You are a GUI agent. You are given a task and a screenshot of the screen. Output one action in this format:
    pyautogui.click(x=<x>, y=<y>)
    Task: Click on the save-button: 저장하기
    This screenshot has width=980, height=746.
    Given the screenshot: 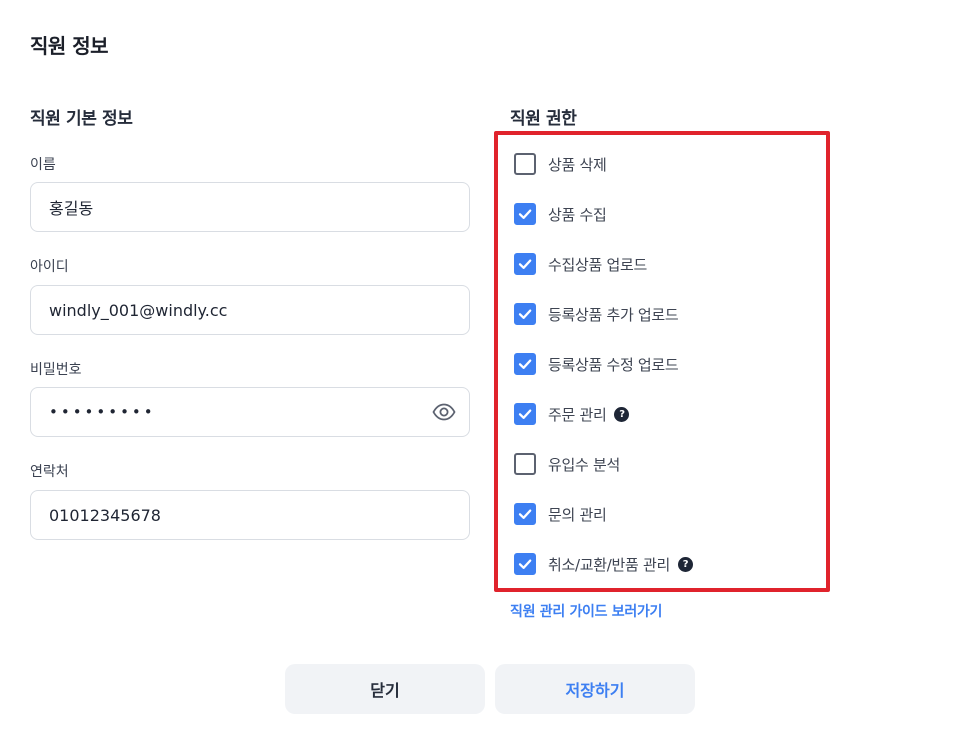 What is the action you would take?
    pyautogui.click(x=595, y=689)
    